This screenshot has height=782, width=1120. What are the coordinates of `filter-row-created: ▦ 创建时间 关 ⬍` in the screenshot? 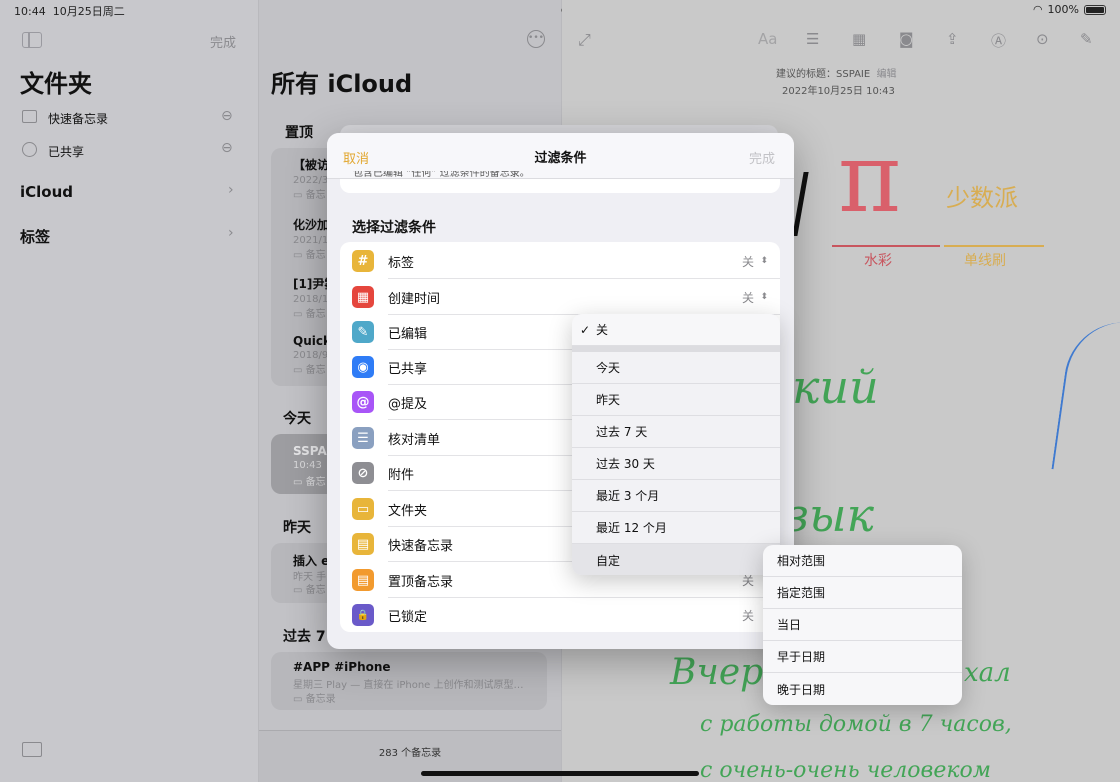 It's located at (560, 297).